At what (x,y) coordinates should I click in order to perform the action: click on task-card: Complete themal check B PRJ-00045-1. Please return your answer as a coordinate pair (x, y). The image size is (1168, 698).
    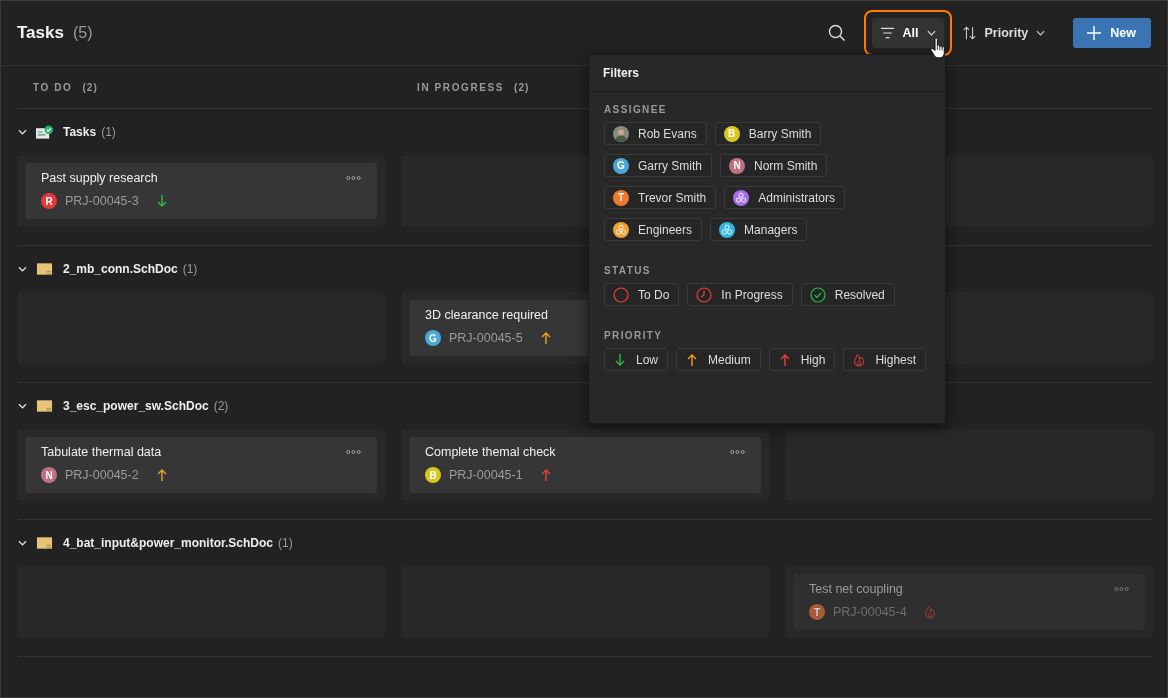
    Looking at the image, I should click on (585, 465).